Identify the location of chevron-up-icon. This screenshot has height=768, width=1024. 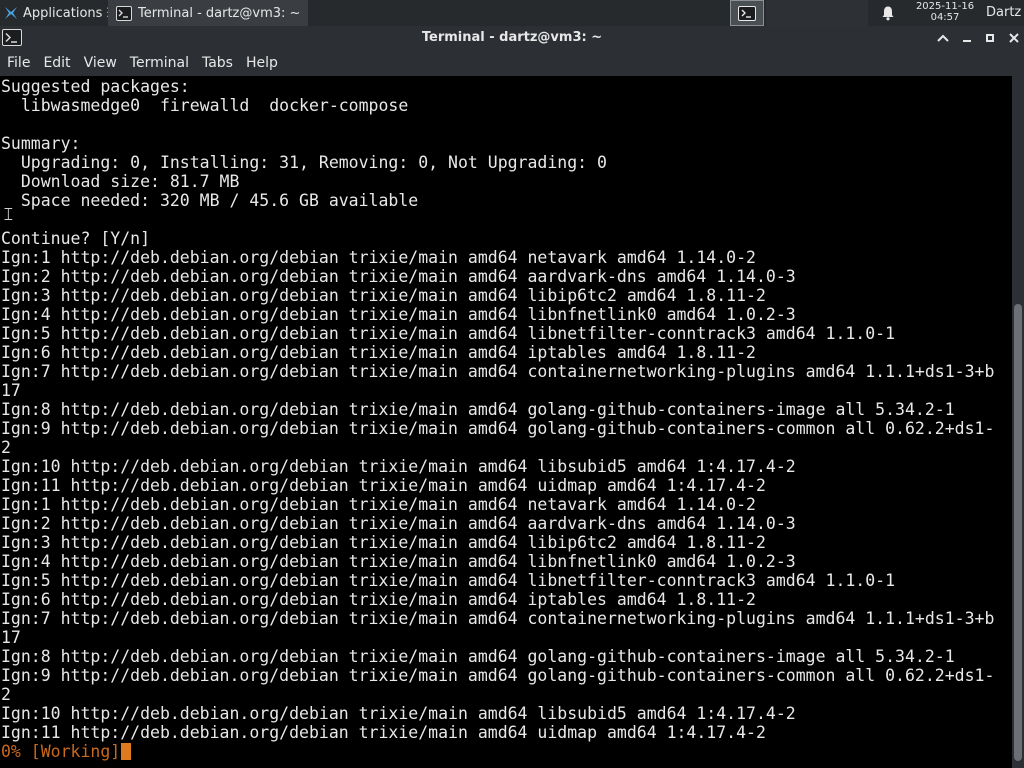
(943, 38).